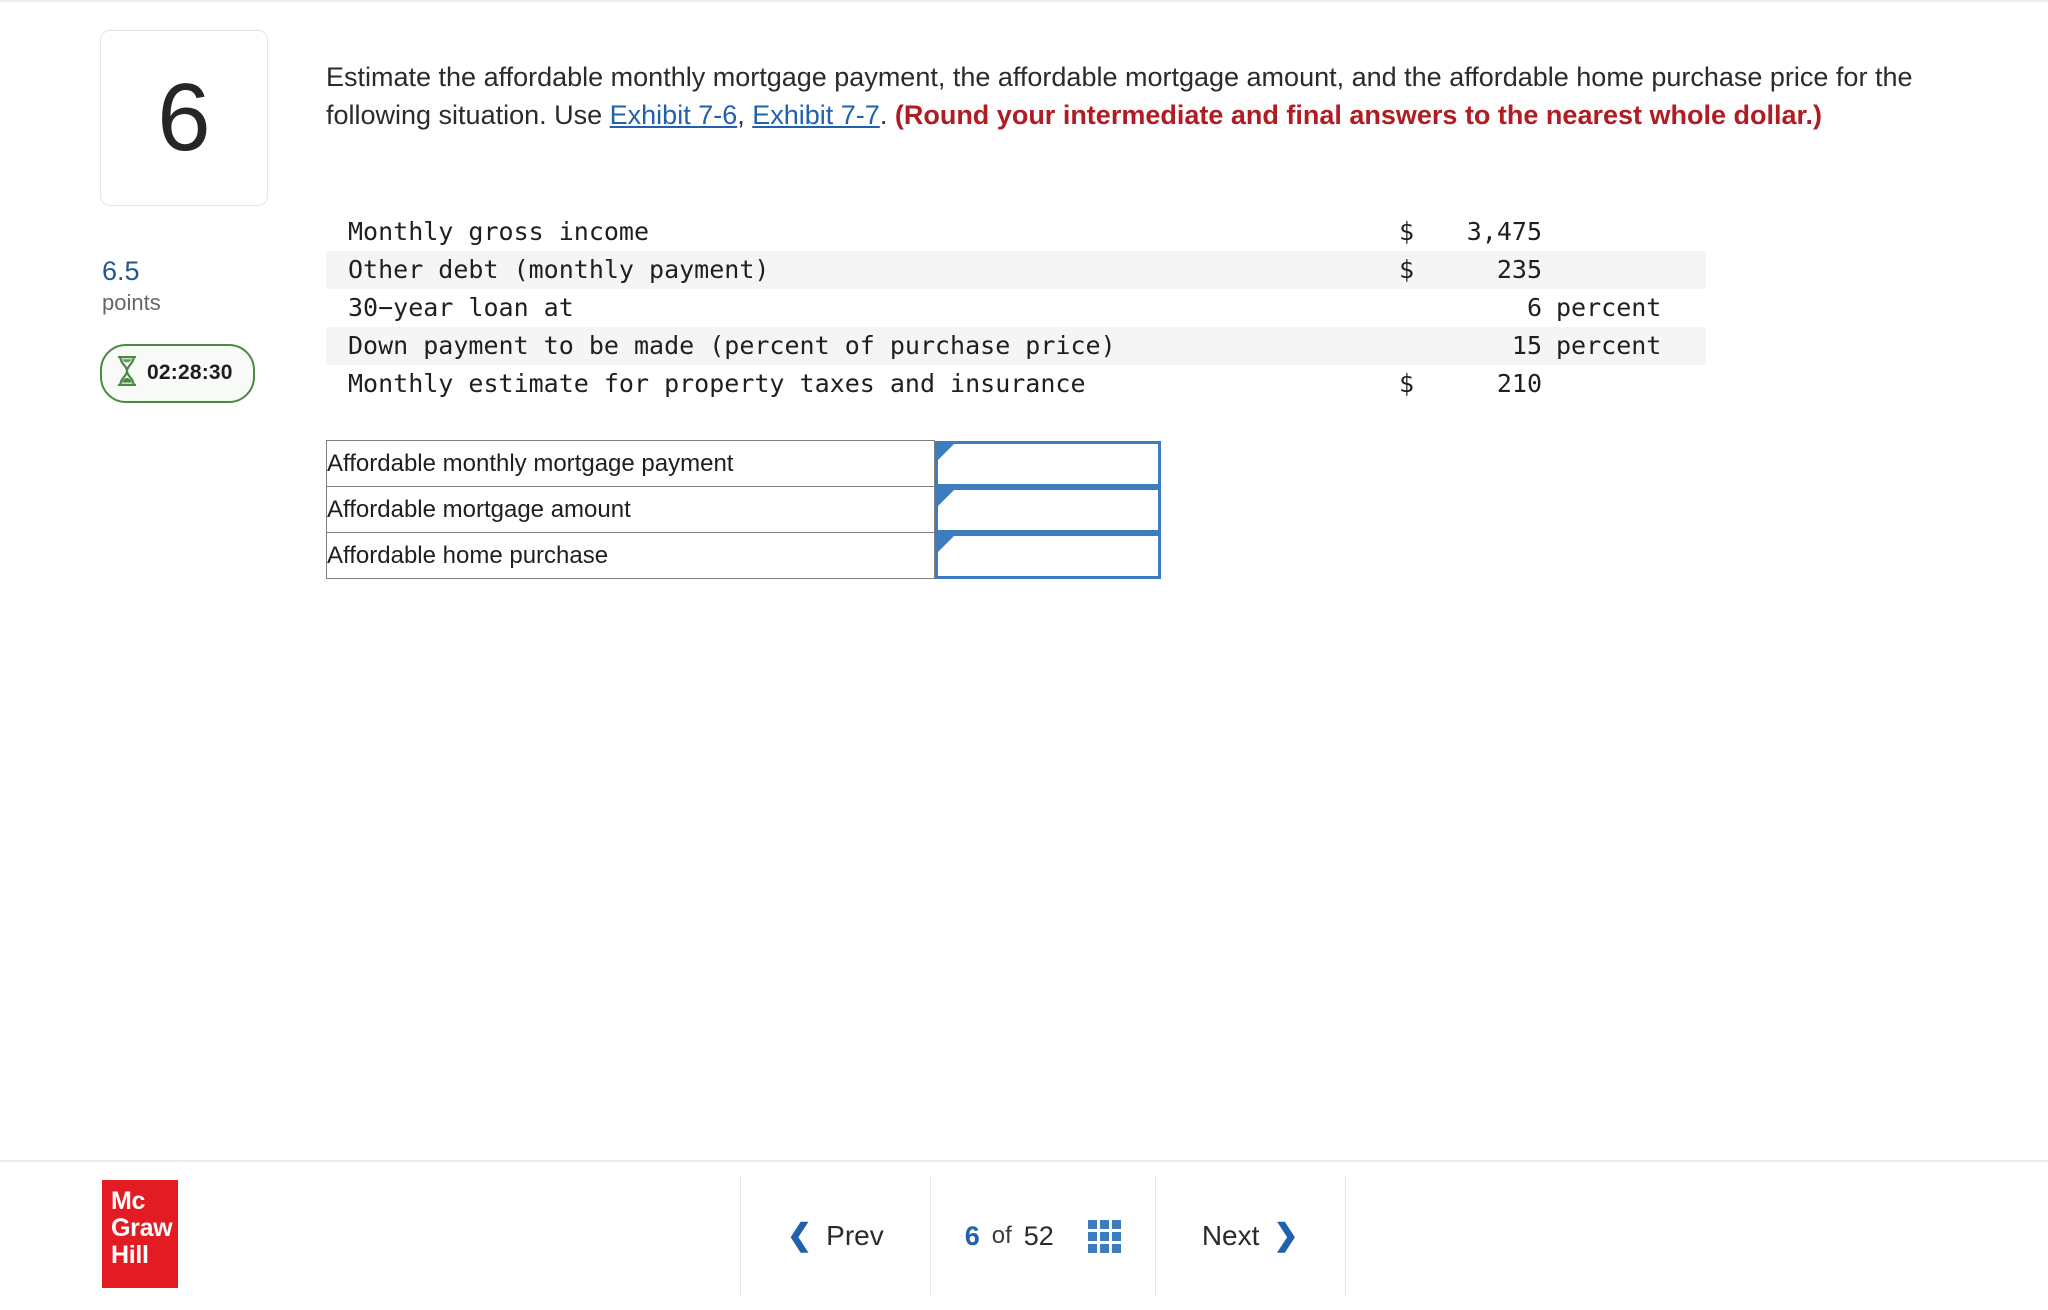  What do you see at coordinates (1526, 345) in the screenshot?
I see `given-data-value: 15` at bounding box center [1526, 345].